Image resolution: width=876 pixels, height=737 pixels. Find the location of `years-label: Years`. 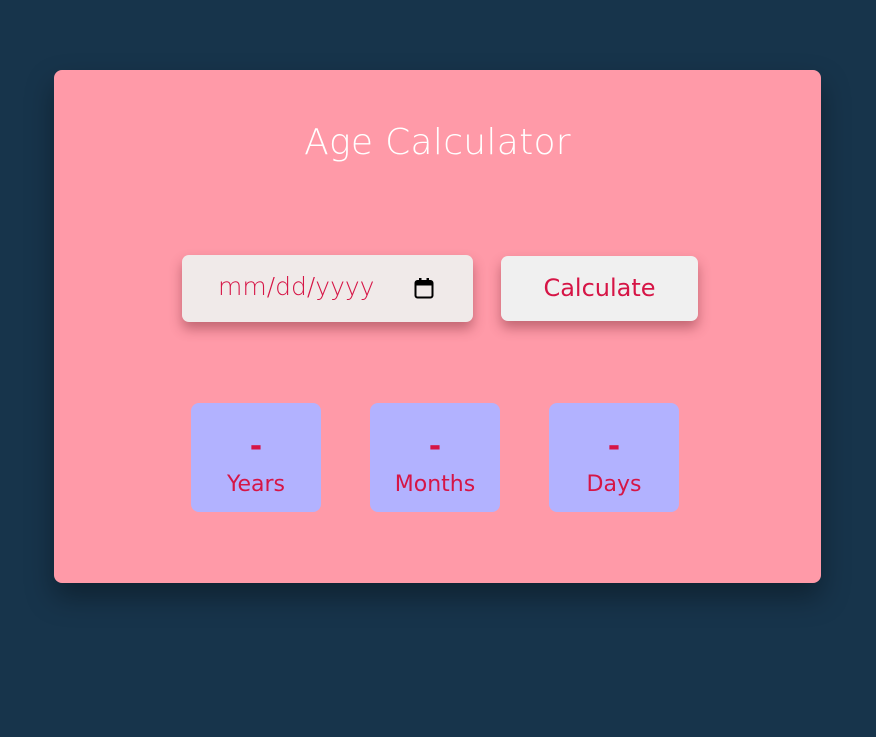

years-label: Years is located at coordinates (256, 484).